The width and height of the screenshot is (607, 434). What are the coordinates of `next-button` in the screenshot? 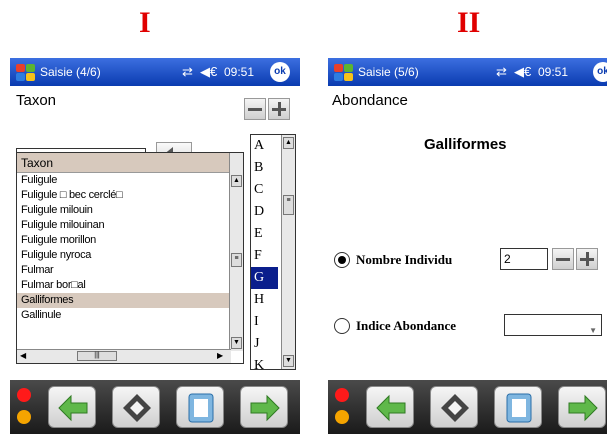 It's located at (264, 407).